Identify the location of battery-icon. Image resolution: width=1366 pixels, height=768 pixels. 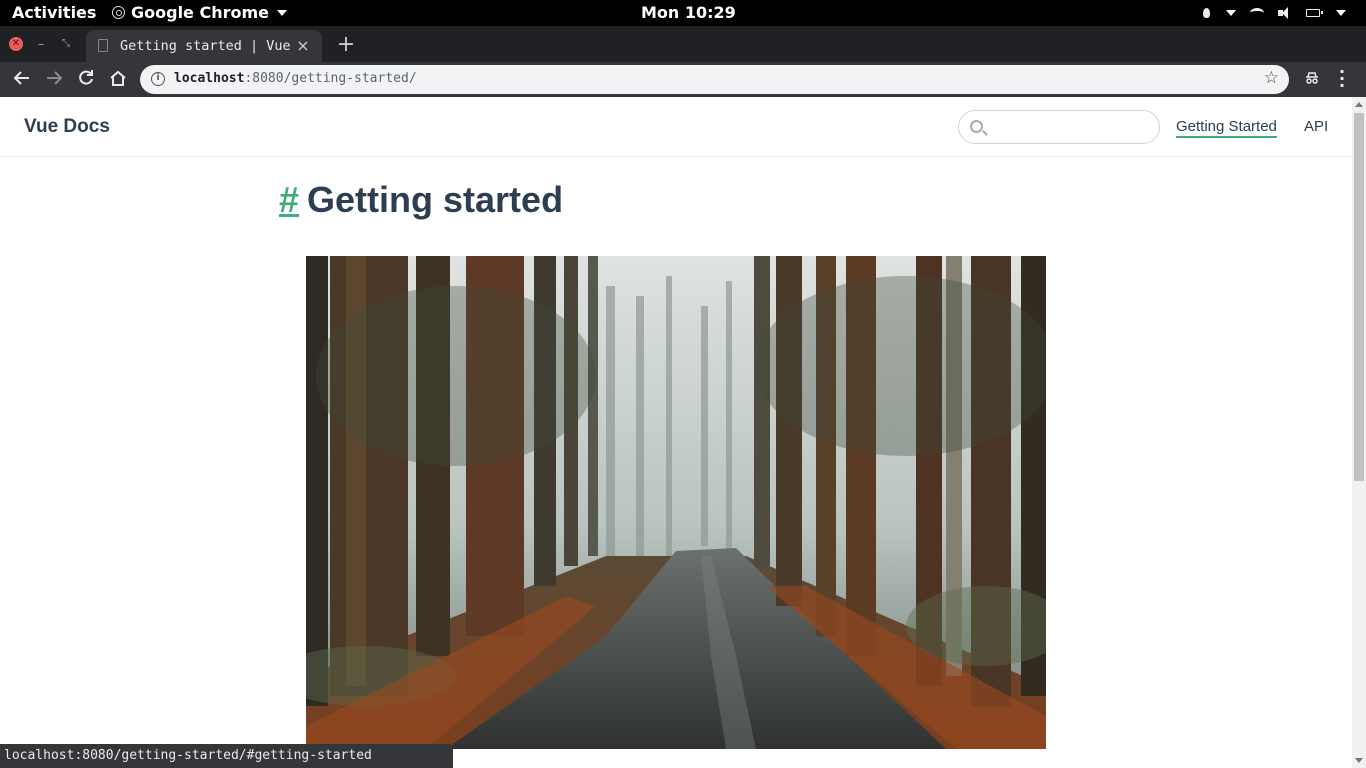
(1314, 13).